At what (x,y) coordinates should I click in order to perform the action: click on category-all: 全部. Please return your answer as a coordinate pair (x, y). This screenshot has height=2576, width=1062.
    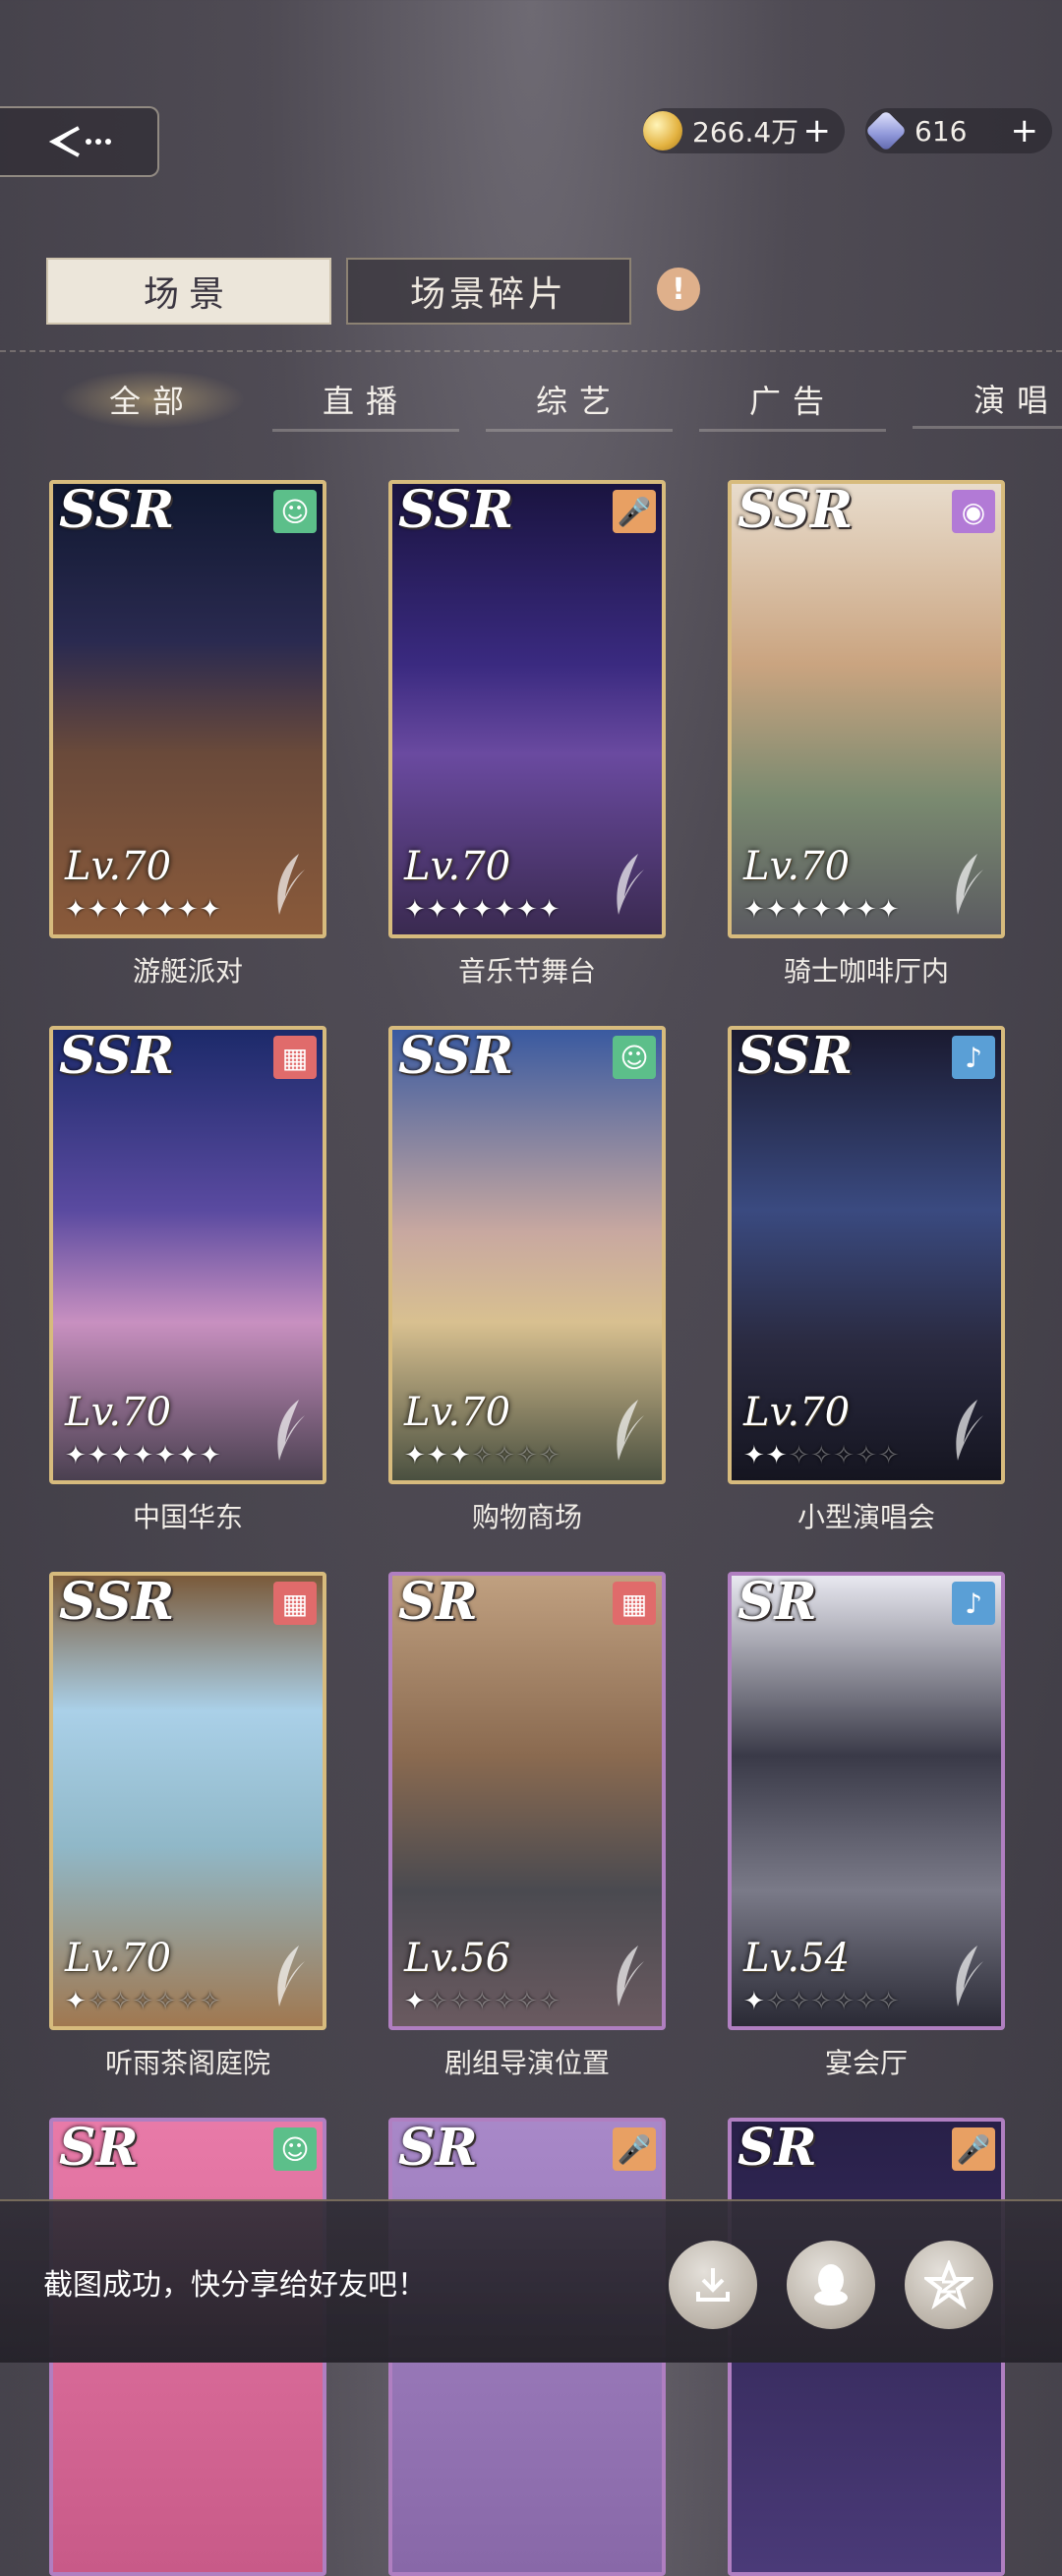
    Looking at the image, I should click on (152, 399).